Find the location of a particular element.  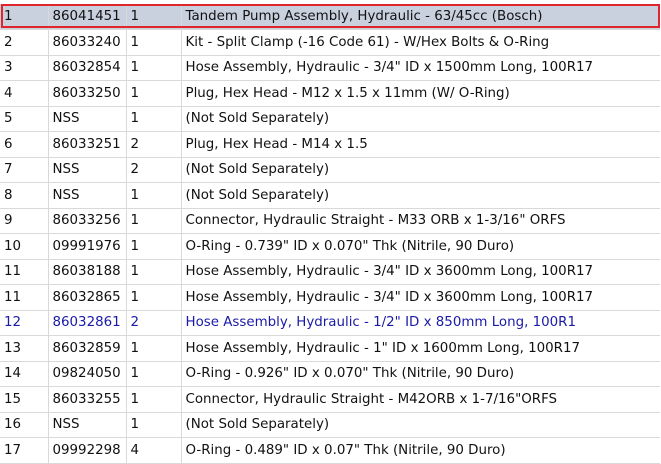

item-number: 5 is located at coordinates (24, 119).